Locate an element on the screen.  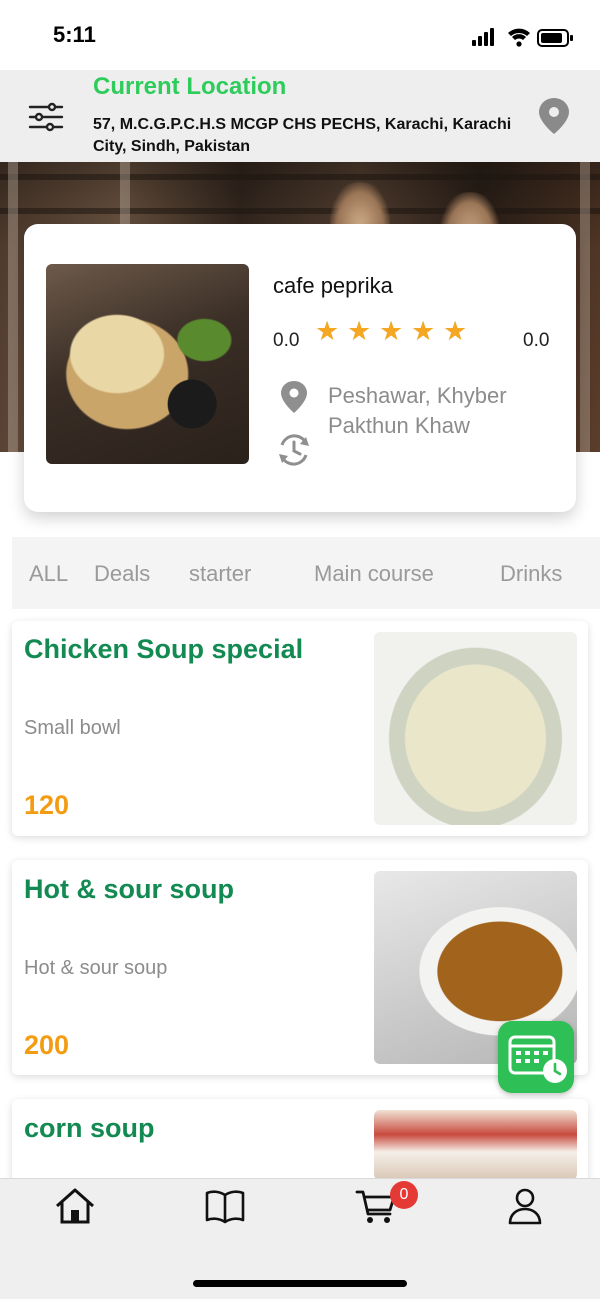
restaurant-name: cafe peprika is located at coordinates (333, 285).